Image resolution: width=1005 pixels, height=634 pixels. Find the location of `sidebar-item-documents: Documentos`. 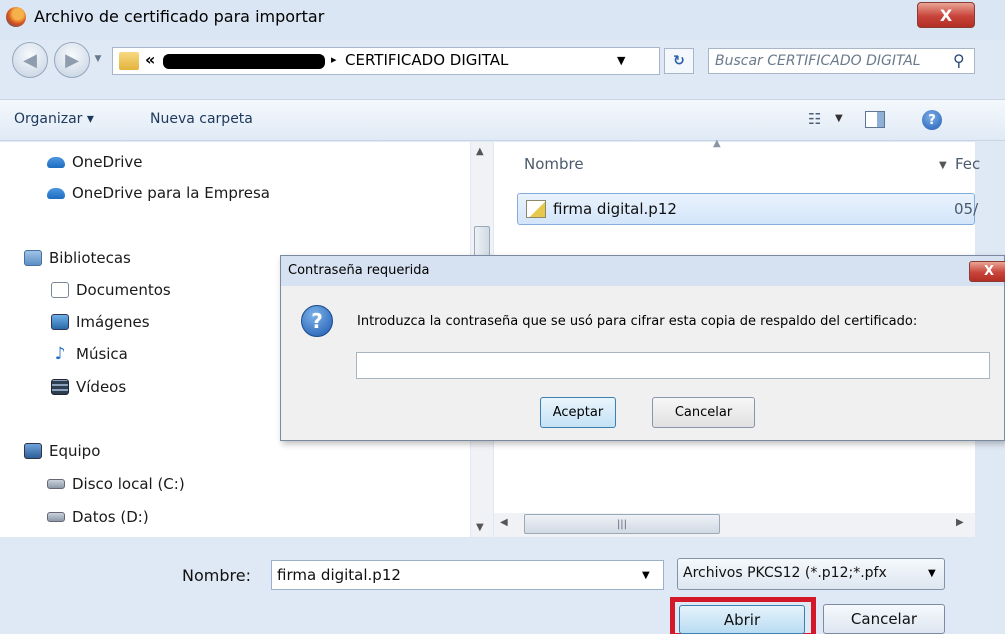

sidebar-item-documents: Documentos is located at coordinates (111, 290).